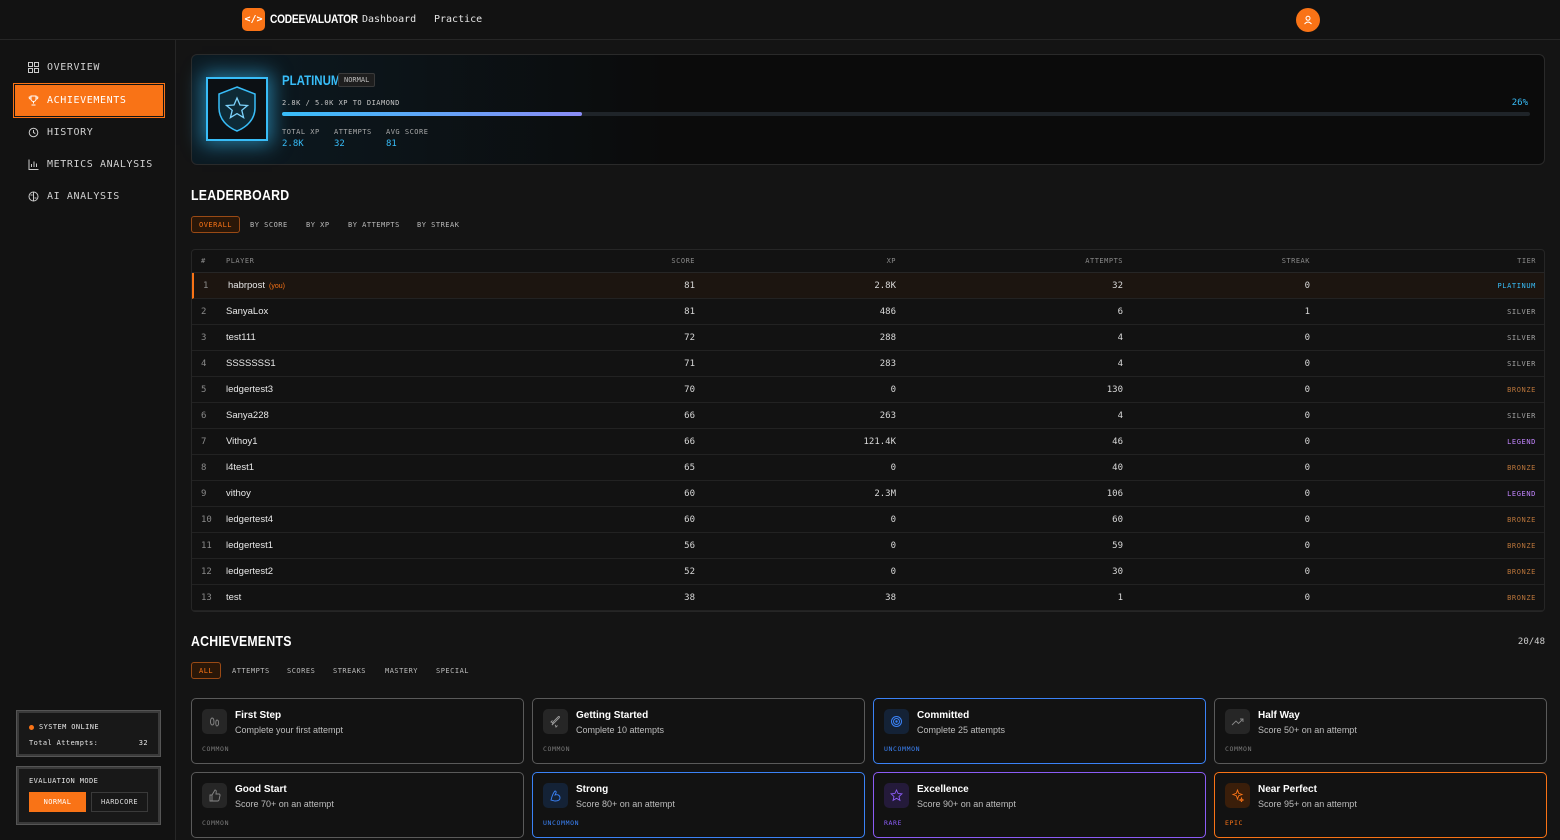 Image resolution: width=1560 pixels, height=840 pixels. I want to click on row-rank: 10, so click(206, 520).